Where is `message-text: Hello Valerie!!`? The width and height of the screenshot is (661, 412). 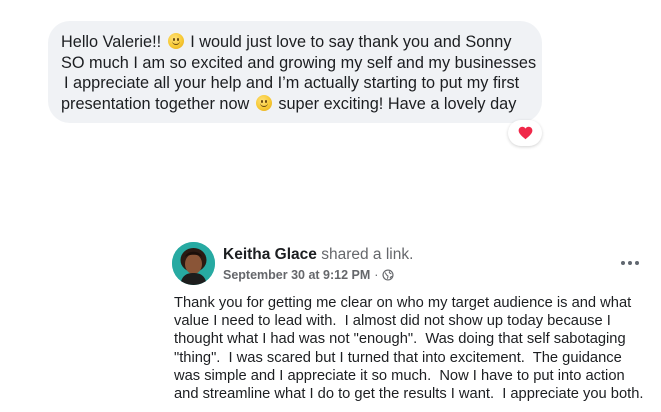
message-text: Hello Valerie!! is located at coordinates (113, 42).